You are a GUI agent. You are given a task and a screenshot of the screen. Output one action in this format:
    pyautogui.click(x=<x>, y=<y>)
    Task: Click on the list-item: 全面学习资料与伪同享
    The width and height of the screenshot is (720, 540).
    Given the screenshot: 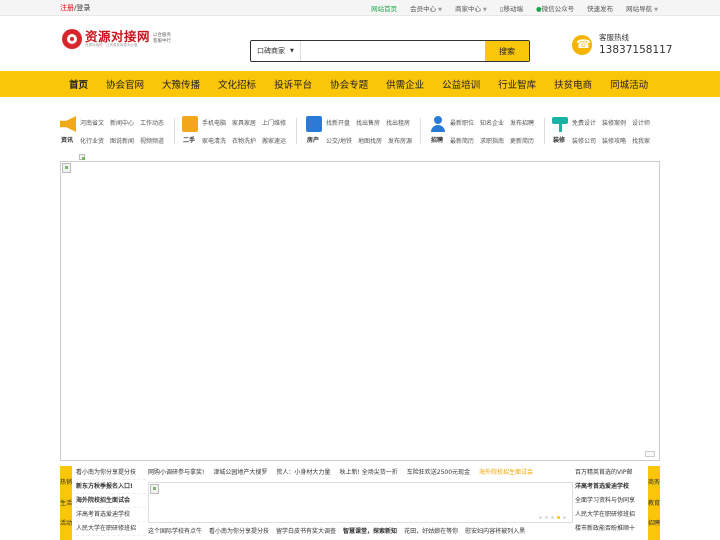 What is the action you would take?
    pyautogui.click(x=610, y=501)
    